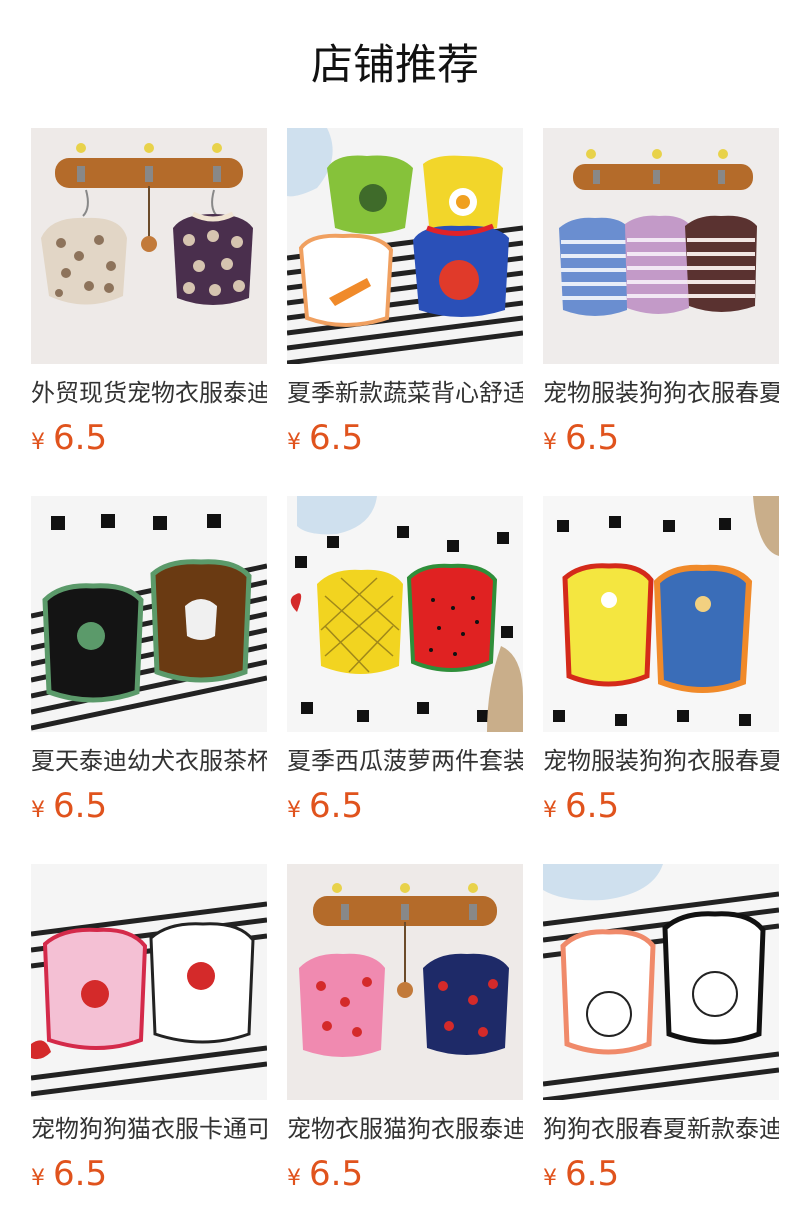  I want to click on product-name: 宠物衣服猫狗衣服泰迪, so click(405, 1129).